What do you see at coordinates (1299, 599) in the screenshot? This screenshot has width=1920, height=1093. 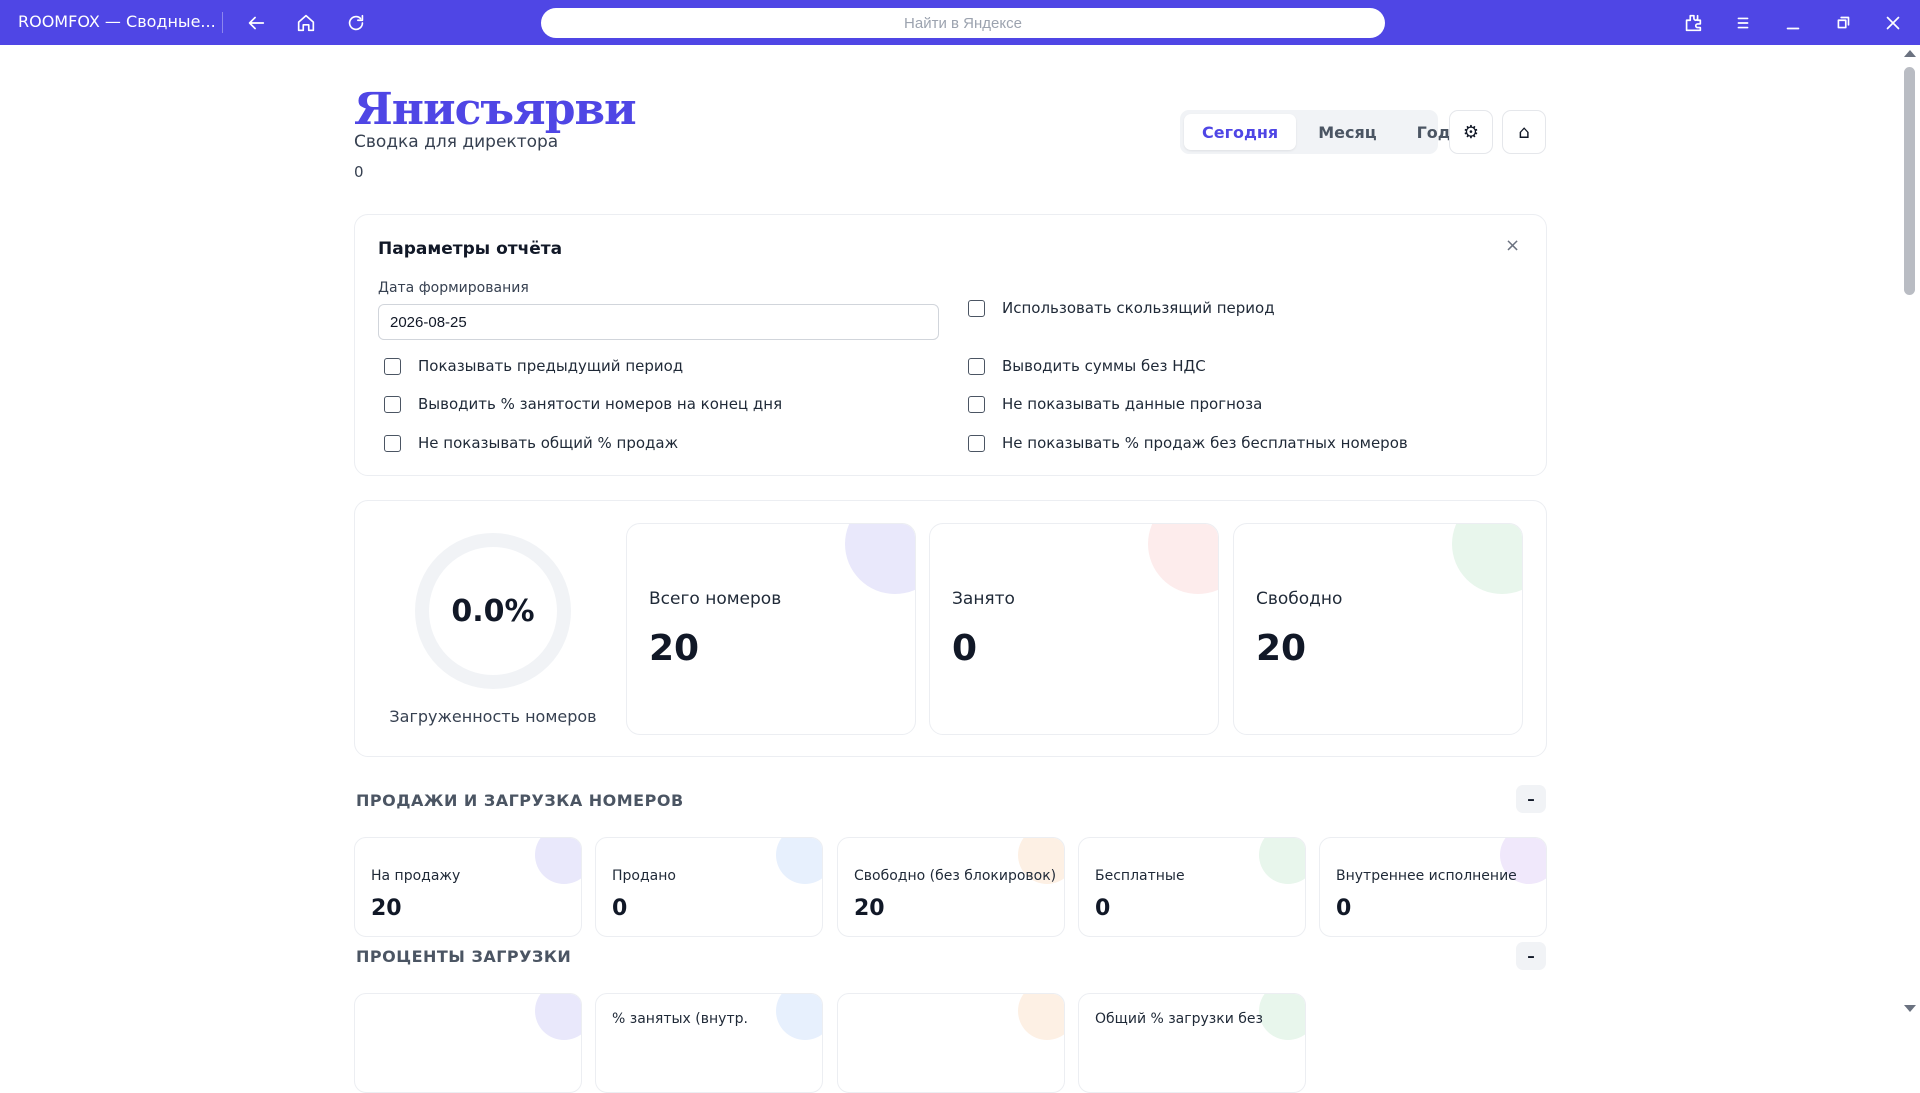 I see `stat-label: Свободно` at bounding box center [1299, 599].